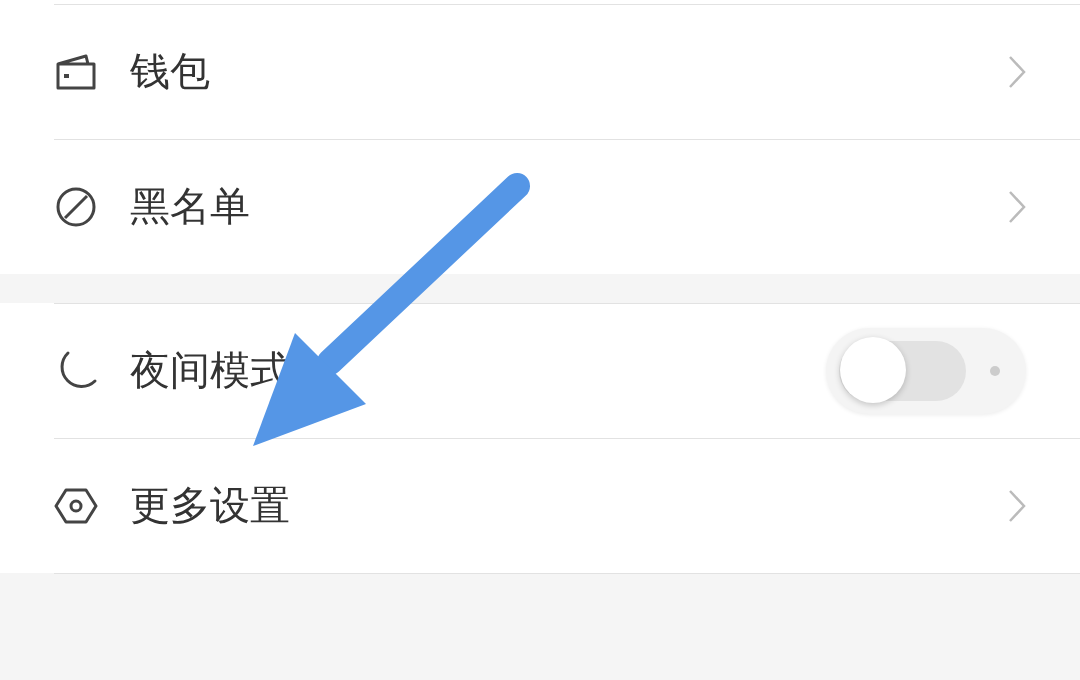 The width and height of the screenshot is (1080, 680). Describe the element at coordinates (569, 505) in the screenshot. I see `setting-label: 更多设置` at that location.